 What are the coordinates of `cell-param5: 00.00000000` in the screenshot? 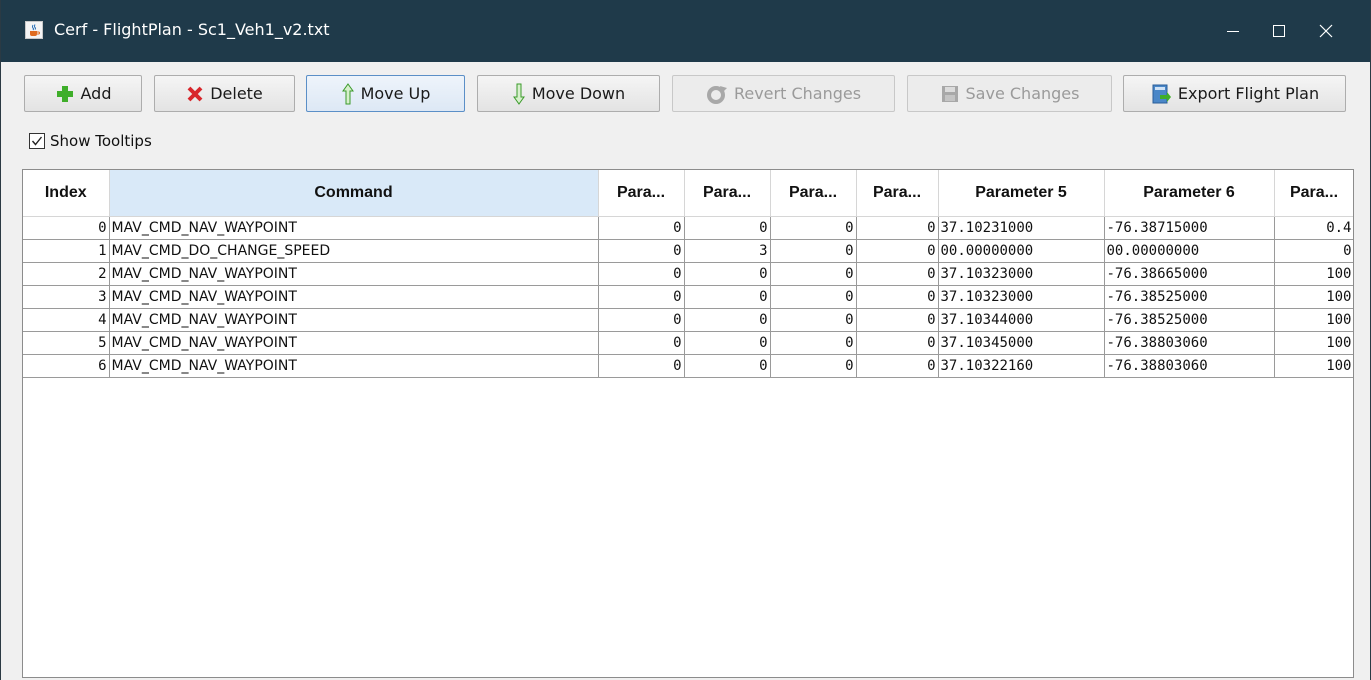 It's located at (1021, 251).